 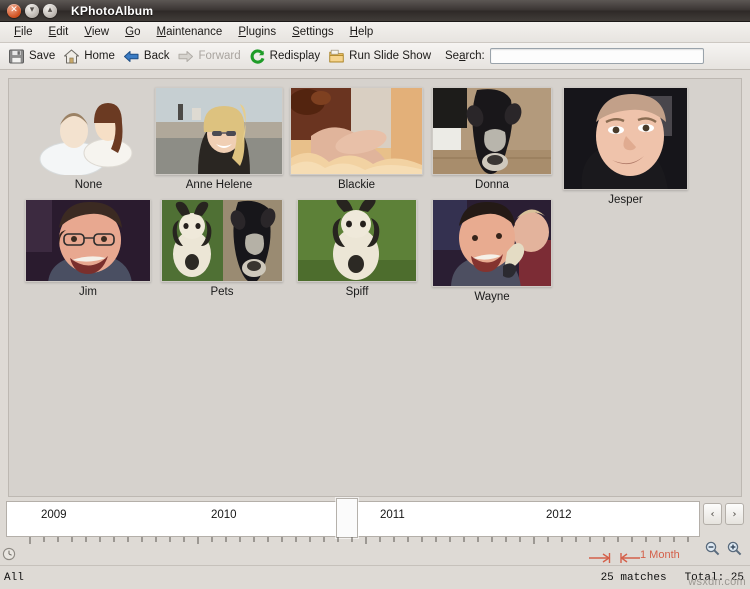 I want to click on browser-item: Wayne, so click(x=492, y=251).